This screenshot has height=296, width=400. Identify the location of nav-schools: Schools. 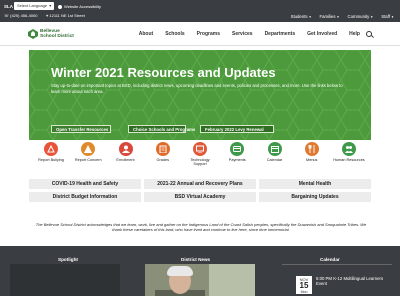
(174, 34).